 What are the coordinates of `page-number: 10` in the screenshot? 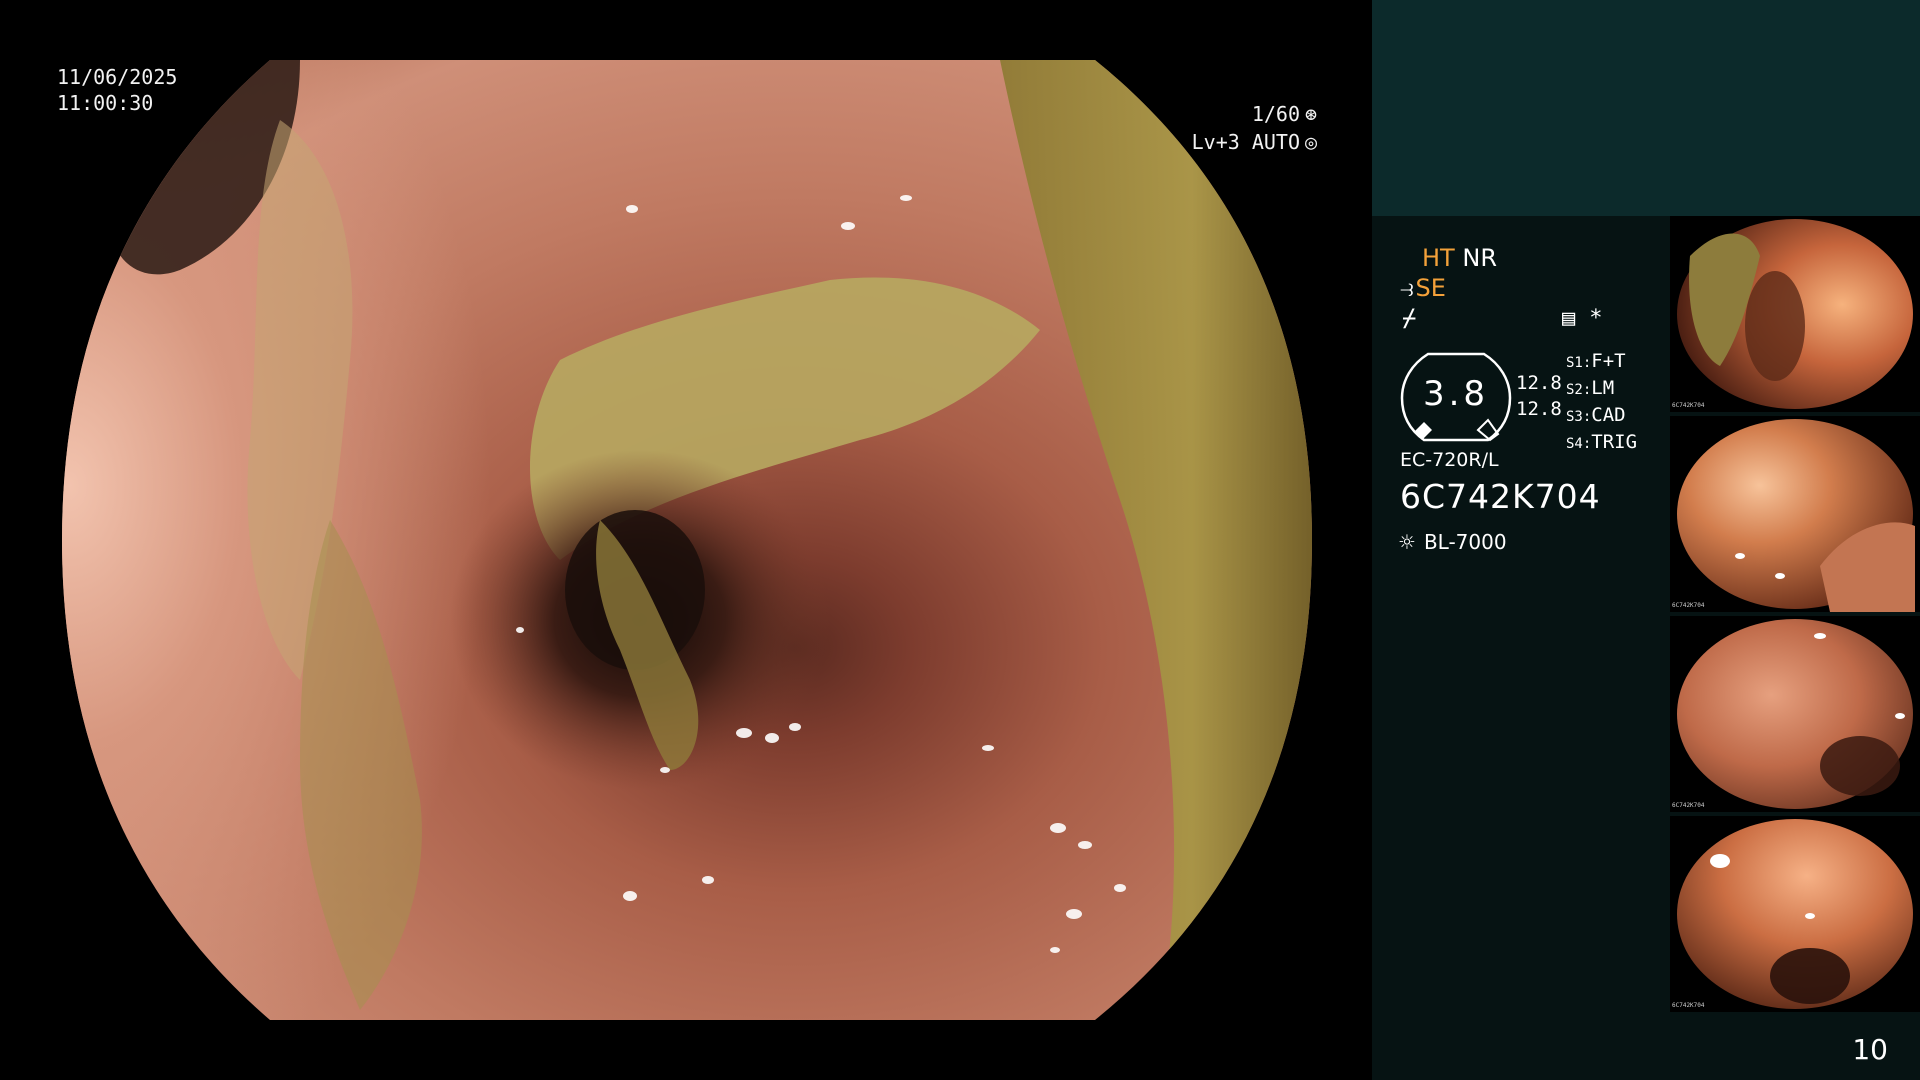 It's located at (1870, 1049).